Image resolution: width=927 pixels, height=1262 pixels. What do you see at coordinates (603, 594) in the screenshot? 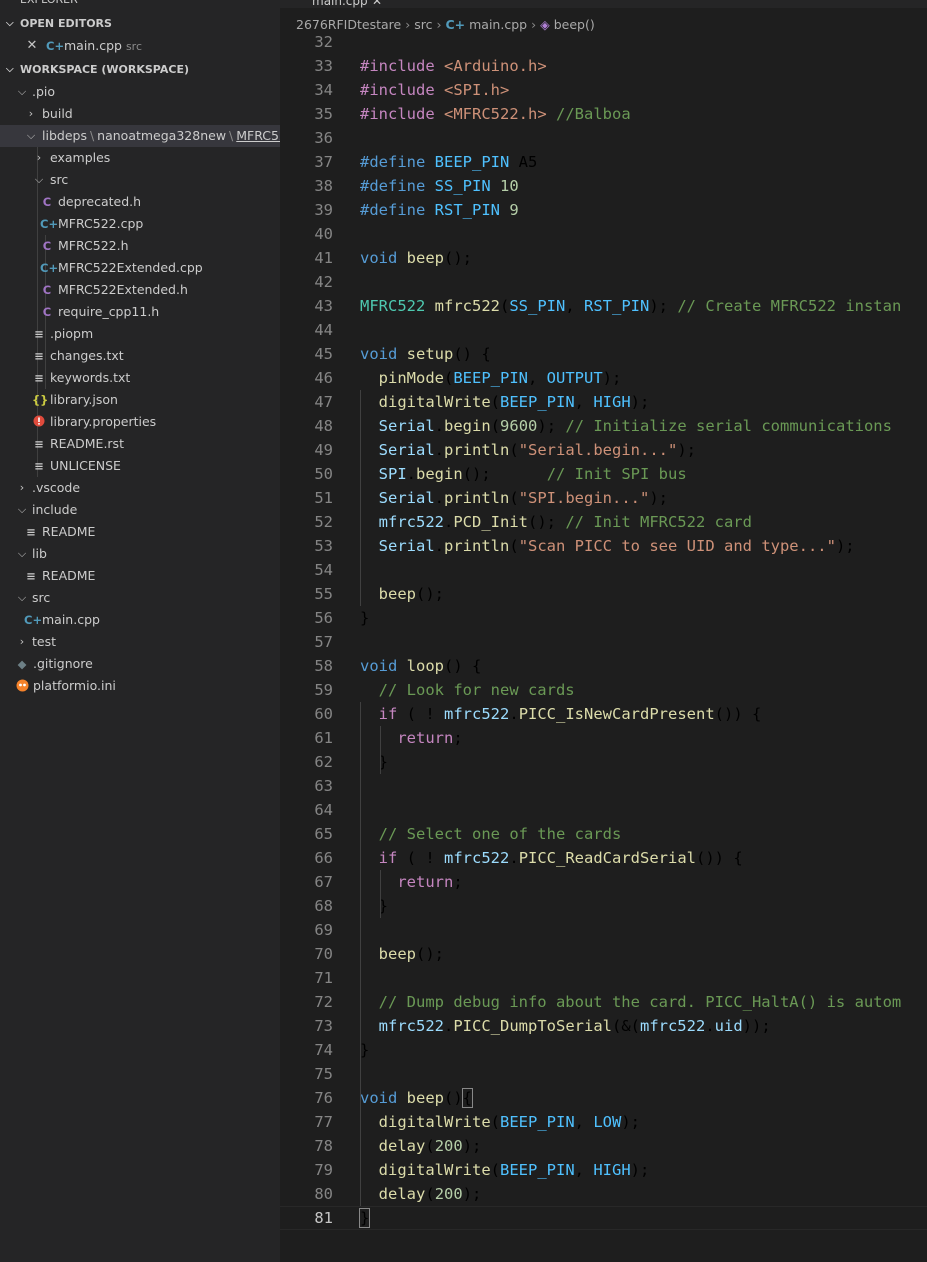
I see `code-line: 55 beep();` at bounding box center [603, 594].